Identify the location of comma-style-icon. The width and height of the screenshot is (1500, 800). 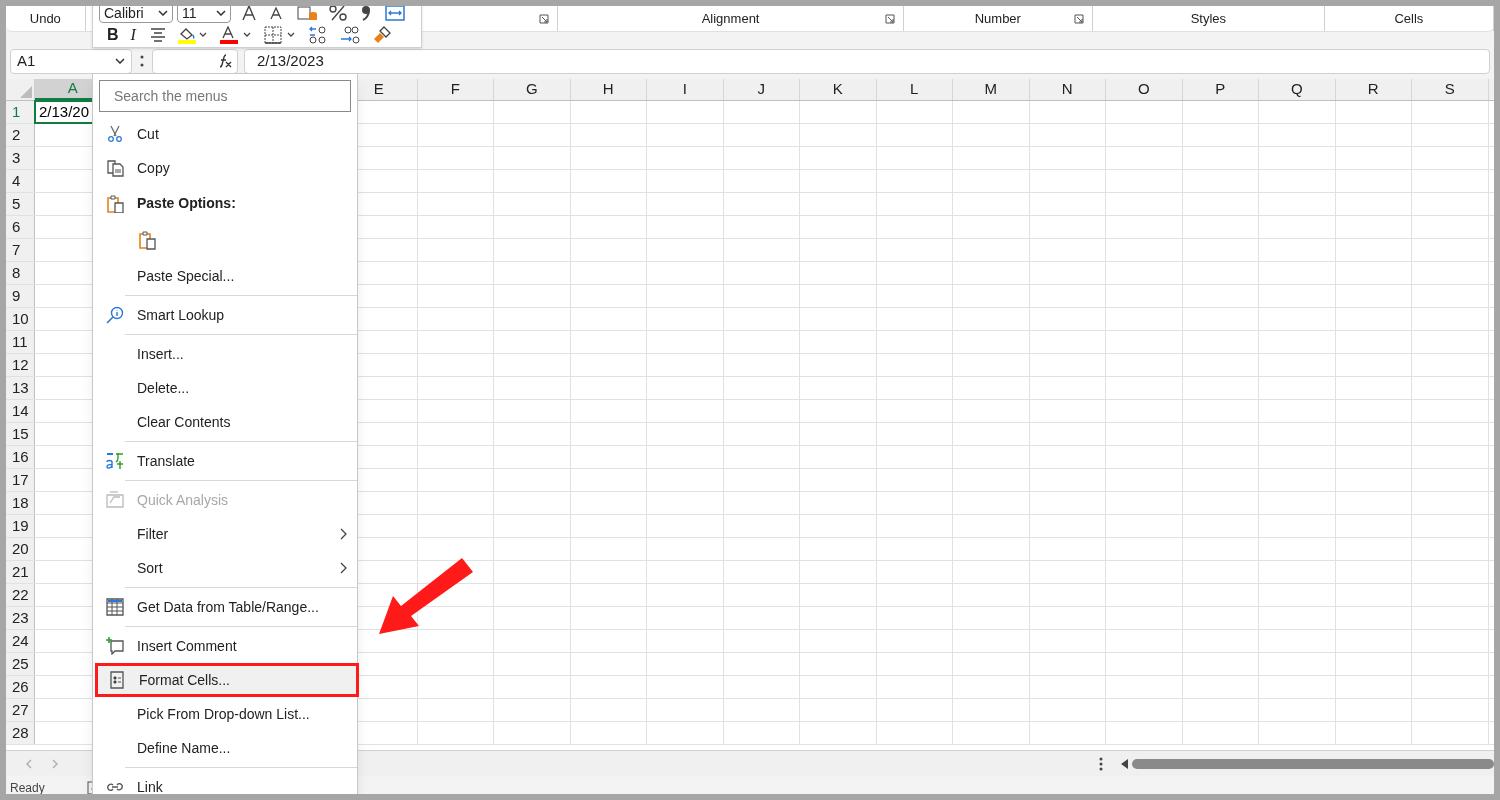
(366, 13).